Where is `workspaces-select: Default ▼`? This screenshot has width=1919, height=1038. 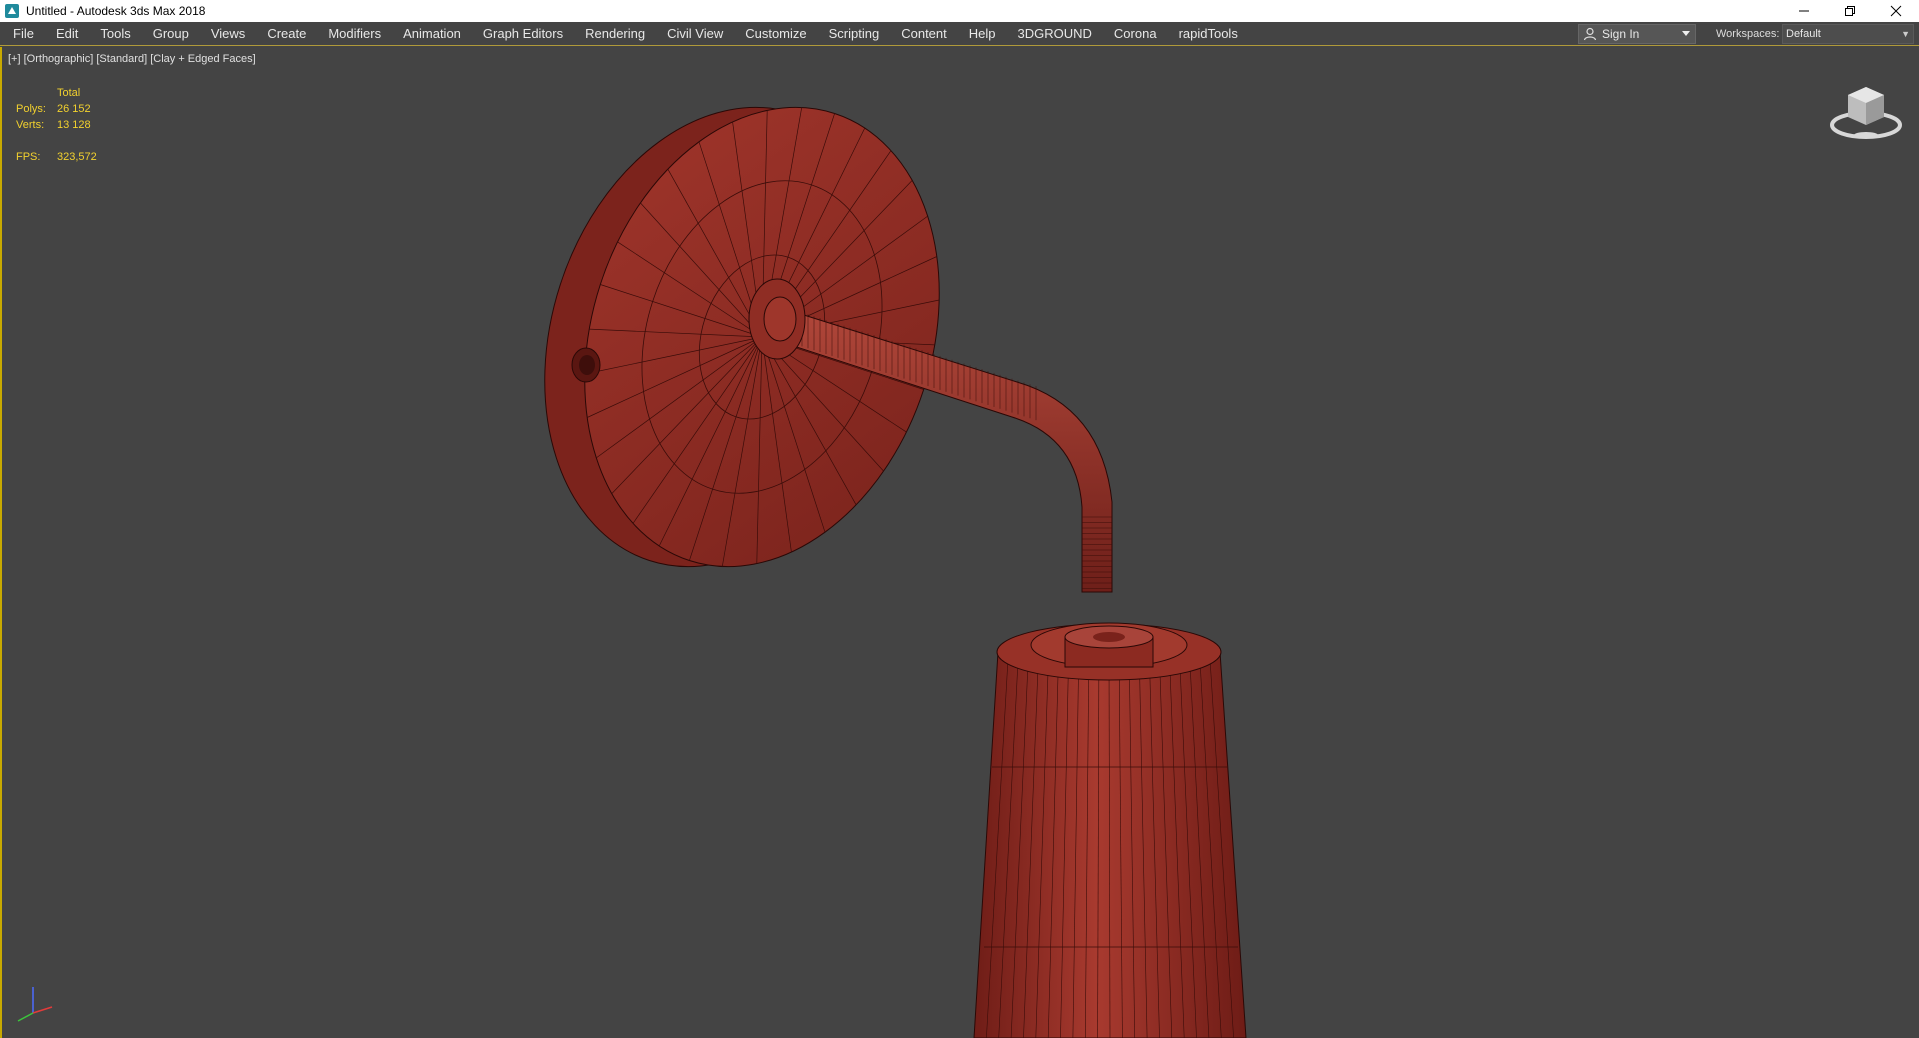
workspaces-select: Default ▼ is located at coordinates (1848, 34).